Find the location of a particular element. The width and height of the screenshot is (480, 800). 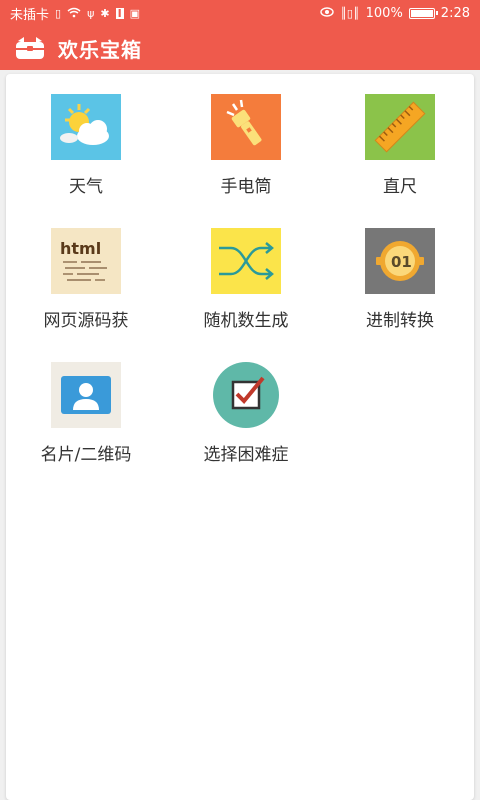

number-base-icon: 01 is located at coordinates (400, 261).